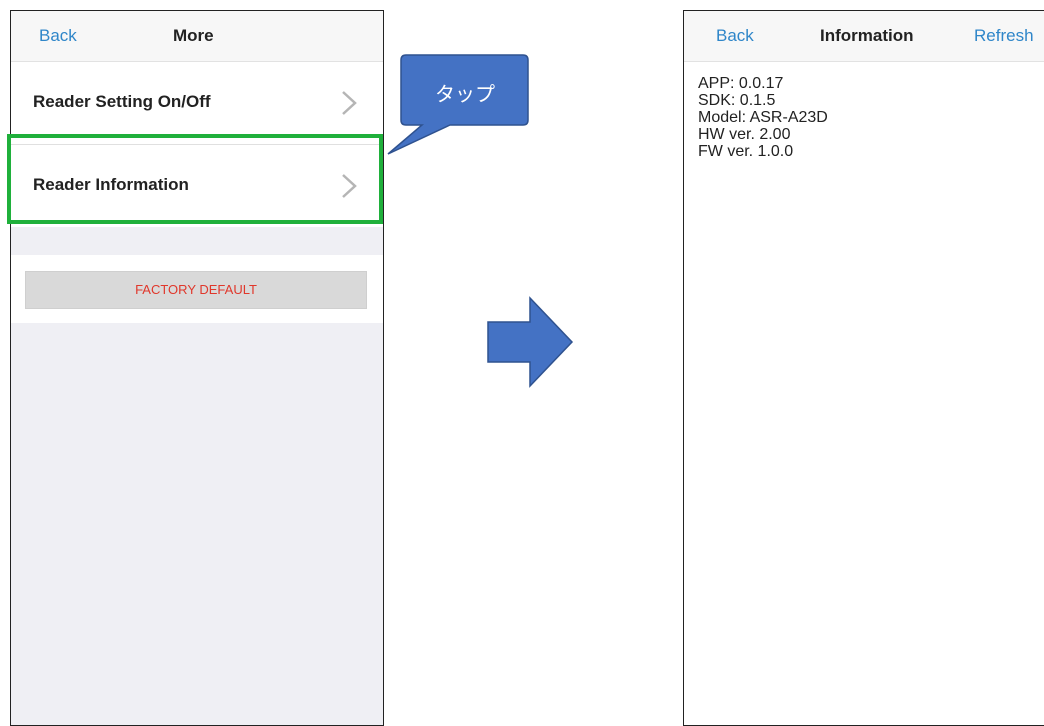 This screenshot has width=1044, height=726. What do you see at coordinates (111, 184) in the screenshot?
I see `reader-information-label: Reader Information` at bounding box center [111, 184].